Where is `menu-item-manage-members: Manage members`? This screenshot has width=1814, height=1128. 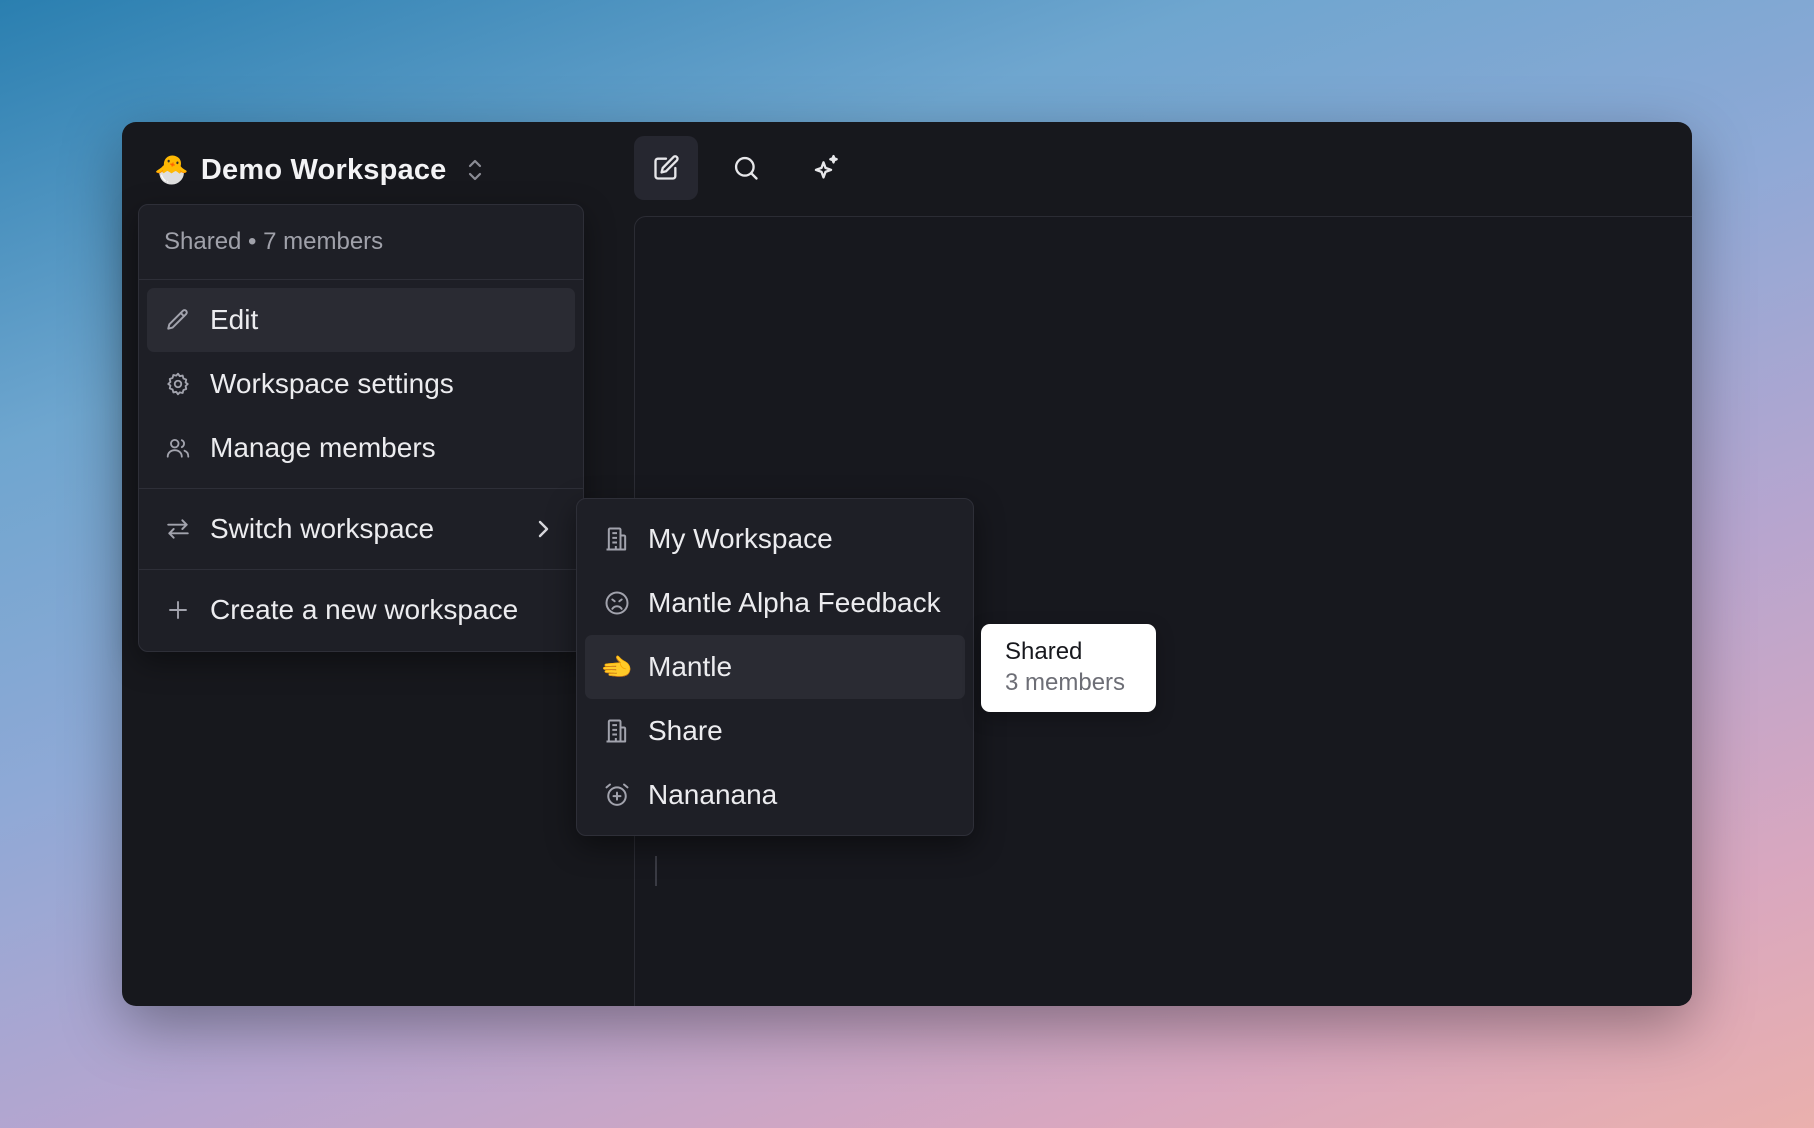 menu-item-manage-members: Manage members is located at coordinates (361, 448).